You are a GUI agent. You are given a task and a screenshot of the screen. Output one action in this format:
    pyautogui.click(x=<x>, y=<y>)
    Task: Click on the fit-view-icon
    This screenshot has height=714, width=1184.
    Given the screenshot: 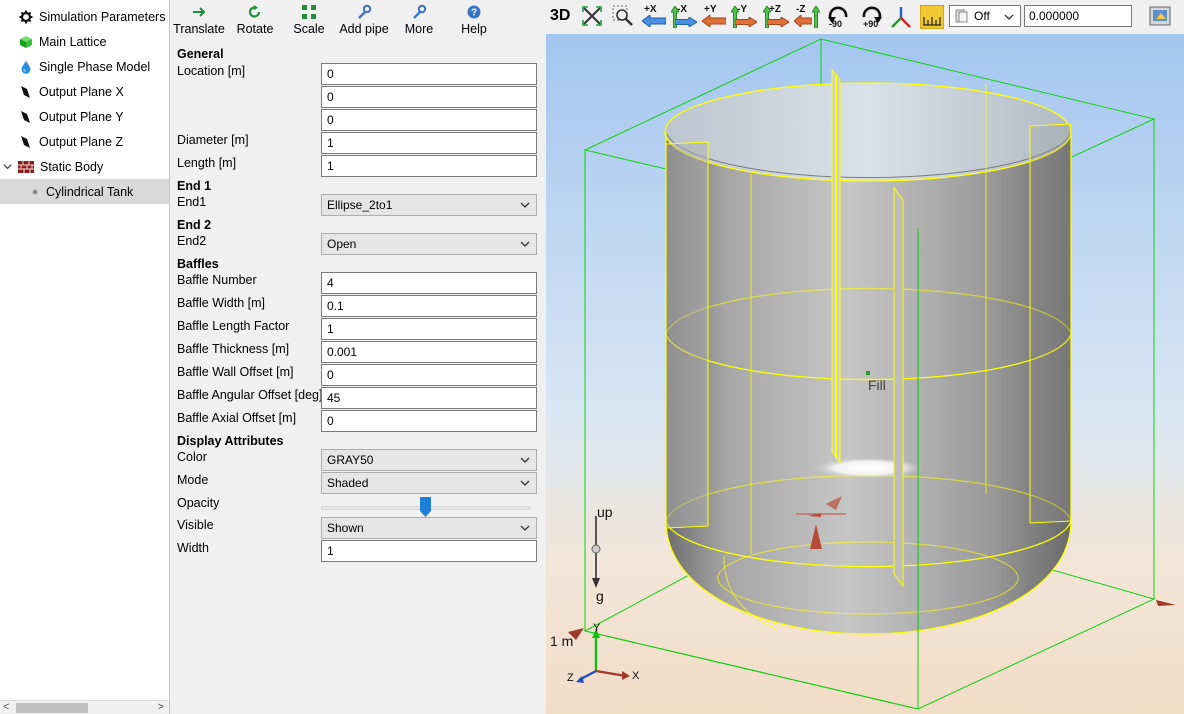 What is the action you would take?
    pyautogui.click(x=592, y=16)
    